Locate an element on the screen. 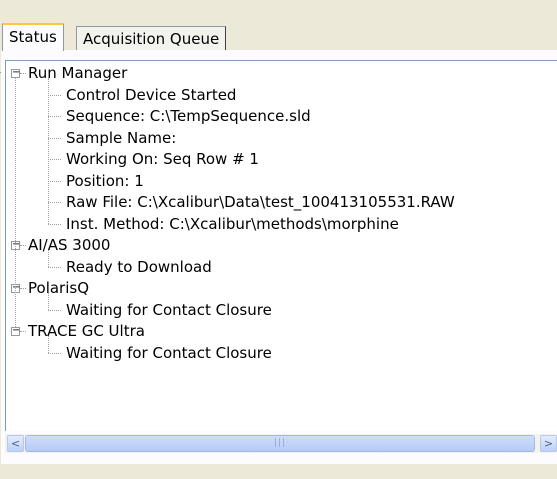 This screenshot has width=557, height=479. scroll-thumb: ||| is located at coordinates (280, 443).